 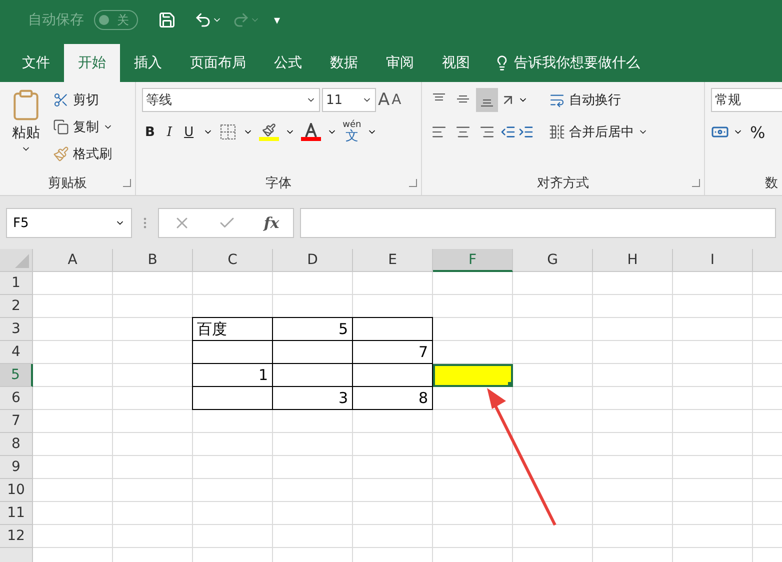 I want to click on align-center-icon, so click(x=463, y=132).